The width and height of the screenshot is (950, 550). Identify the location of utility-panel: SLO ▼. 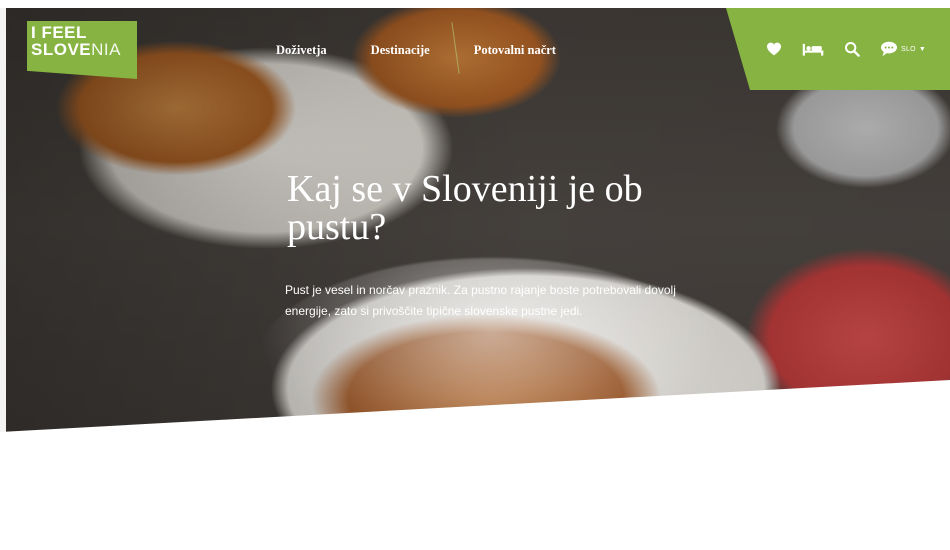
(838, 49).